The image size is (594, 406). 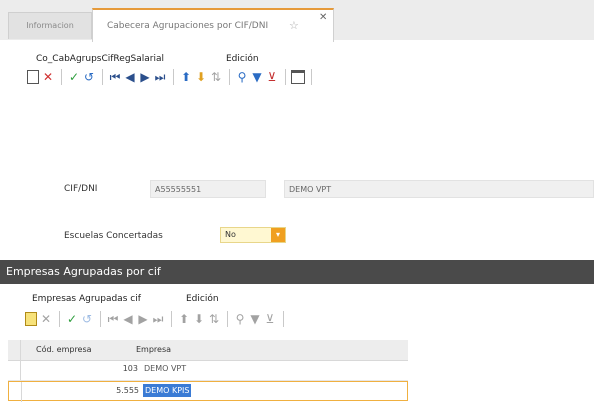 What do you see at coordinates (208, 391) in the screenshot?
I see `table-row: 5.555 DEMO KPIS` at bounding box center [208, 391].